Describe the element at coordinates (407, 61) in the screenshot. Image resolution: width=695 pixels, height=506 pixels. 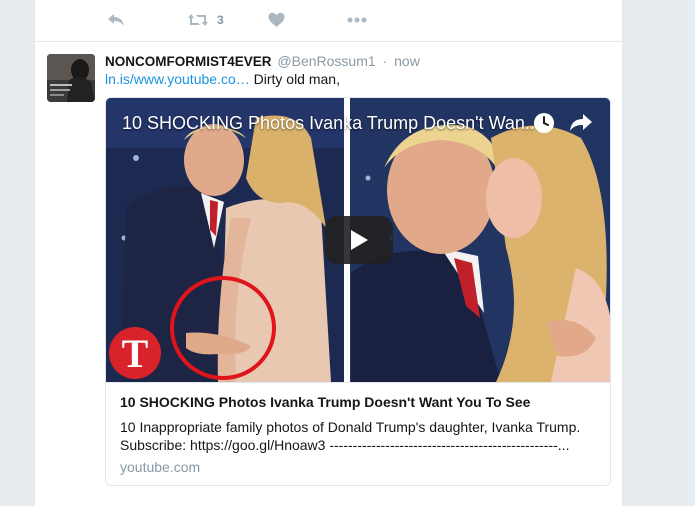
I see `tweet-timestamp: now` at that location.